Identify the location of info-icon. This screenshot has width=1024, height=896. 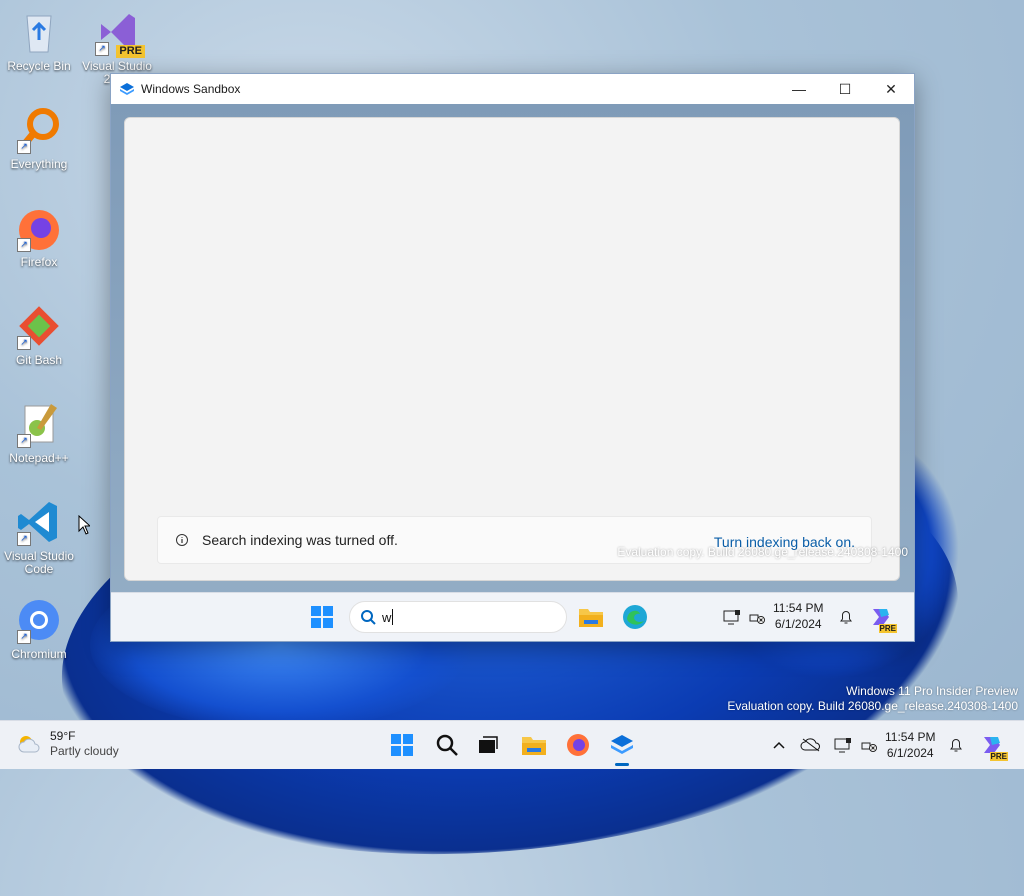
(182, 540).